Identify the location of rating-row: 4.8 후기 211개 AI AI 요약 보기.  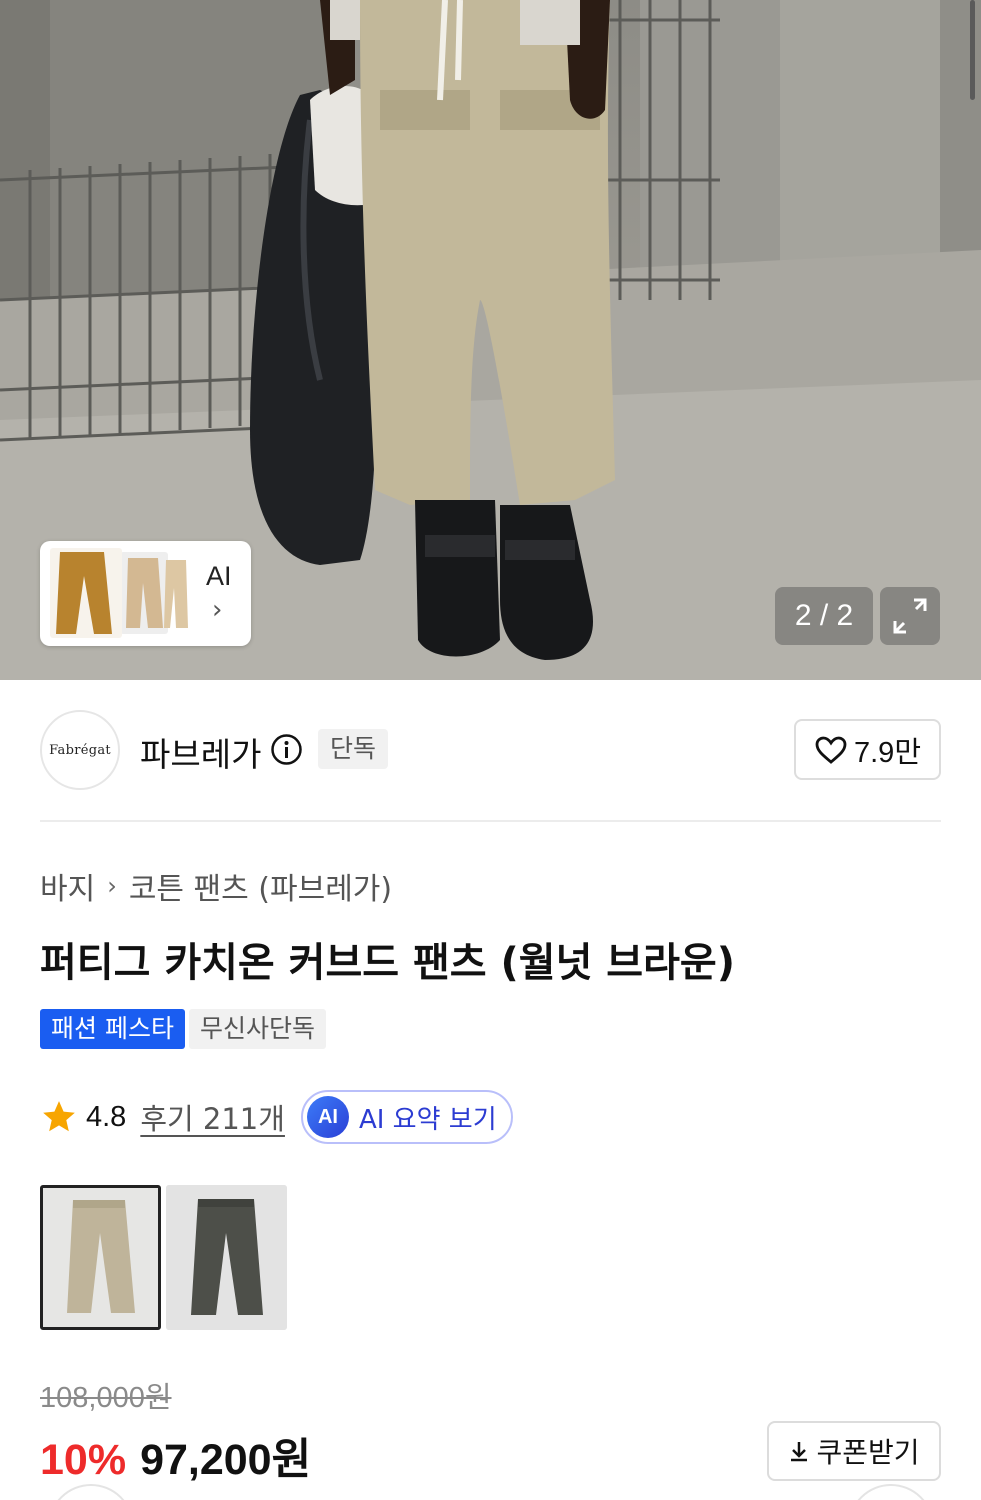
(276, 1117).